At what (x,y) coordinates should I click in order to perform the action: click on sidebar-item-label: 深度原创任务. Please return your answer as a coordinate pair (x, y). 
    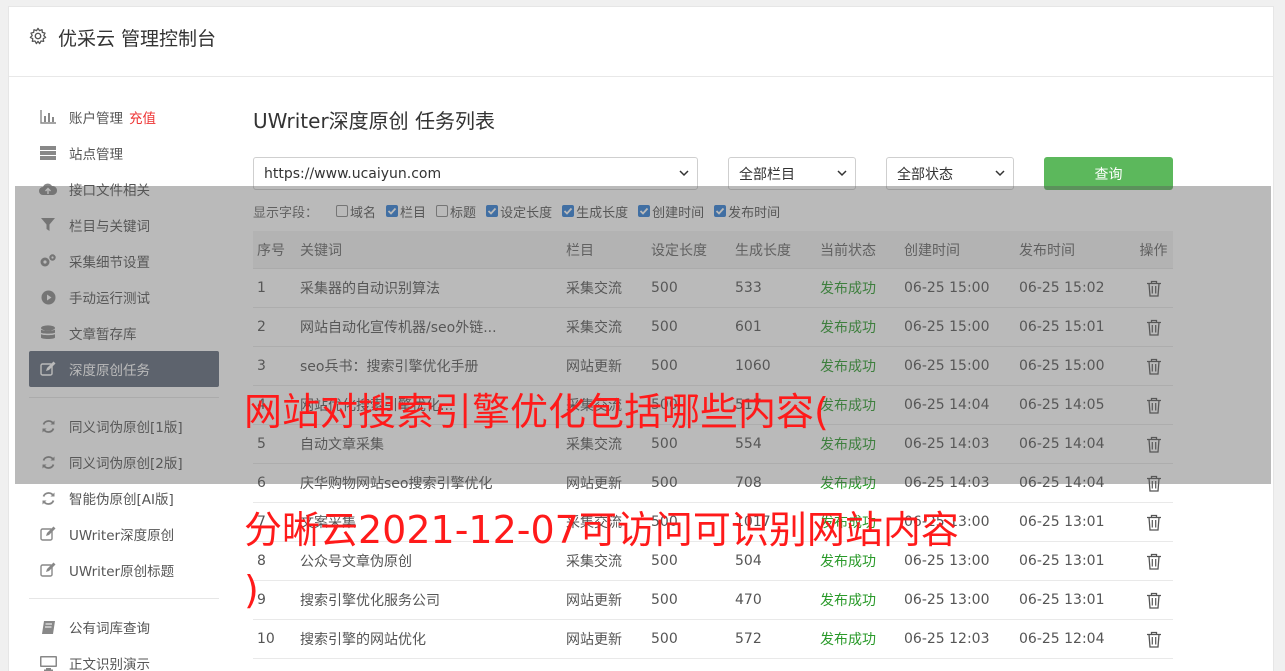
    Looking at the image, I should click on (109, 371).